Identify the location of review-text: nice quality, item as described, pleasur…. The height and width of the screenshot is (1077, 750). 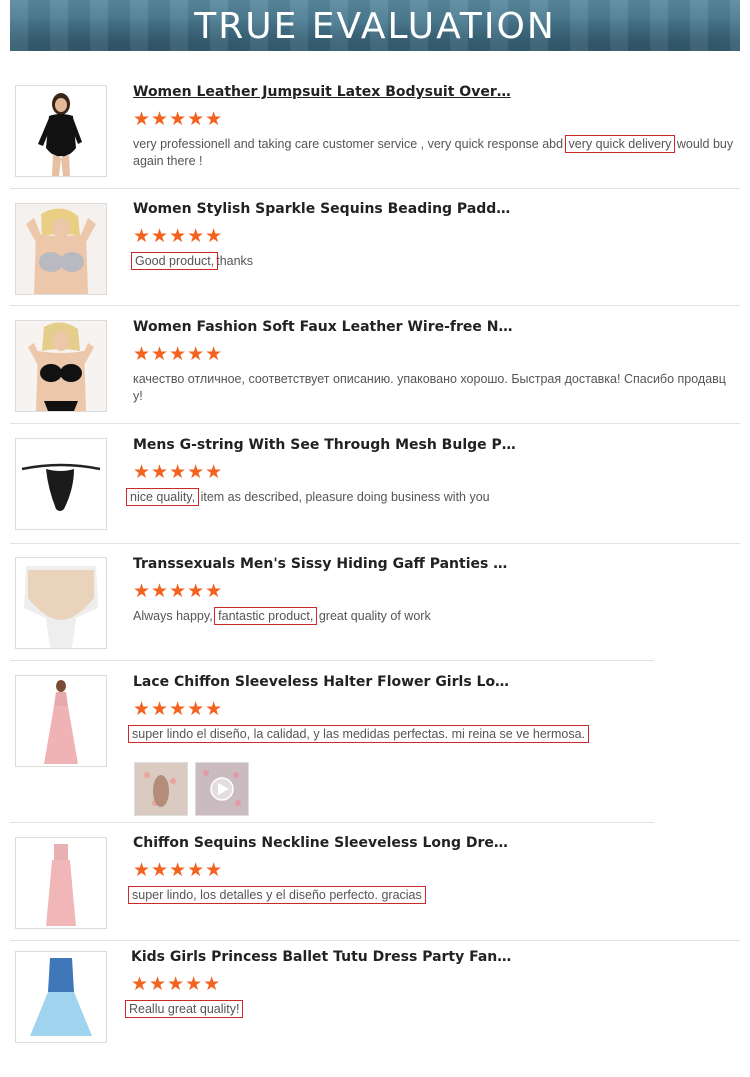
(427, 497).